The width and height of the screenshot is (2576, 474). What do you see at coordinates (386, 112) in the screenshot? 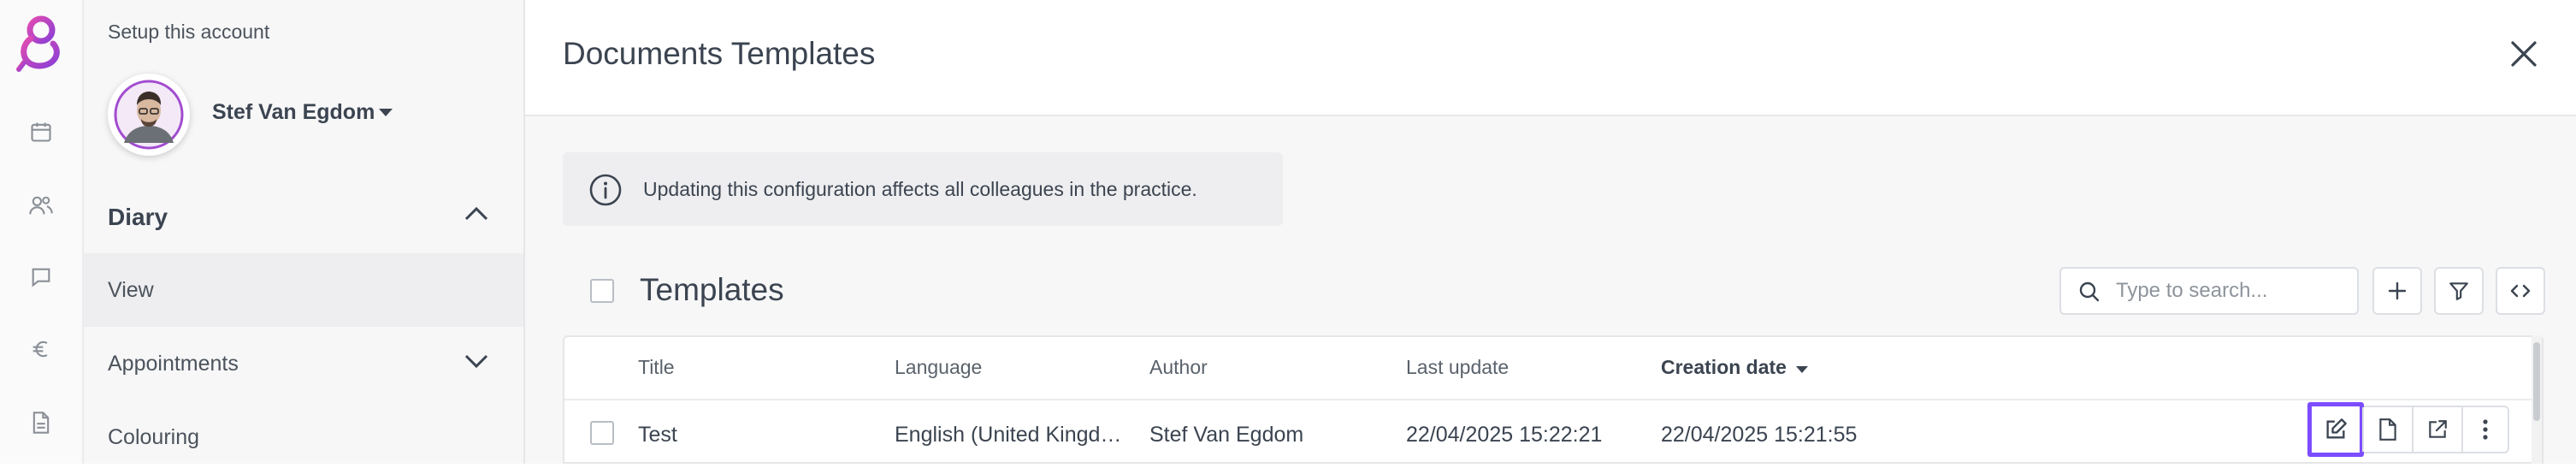
I see `user-menu-caret-icon` at bounding box center [386, 112].